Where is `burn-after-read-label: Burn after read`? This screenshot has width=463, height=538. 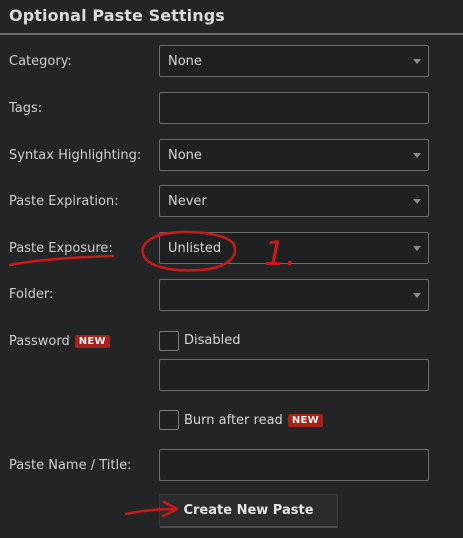
burn-after-read-label: Burn after read is located at coordinates (233, 420).